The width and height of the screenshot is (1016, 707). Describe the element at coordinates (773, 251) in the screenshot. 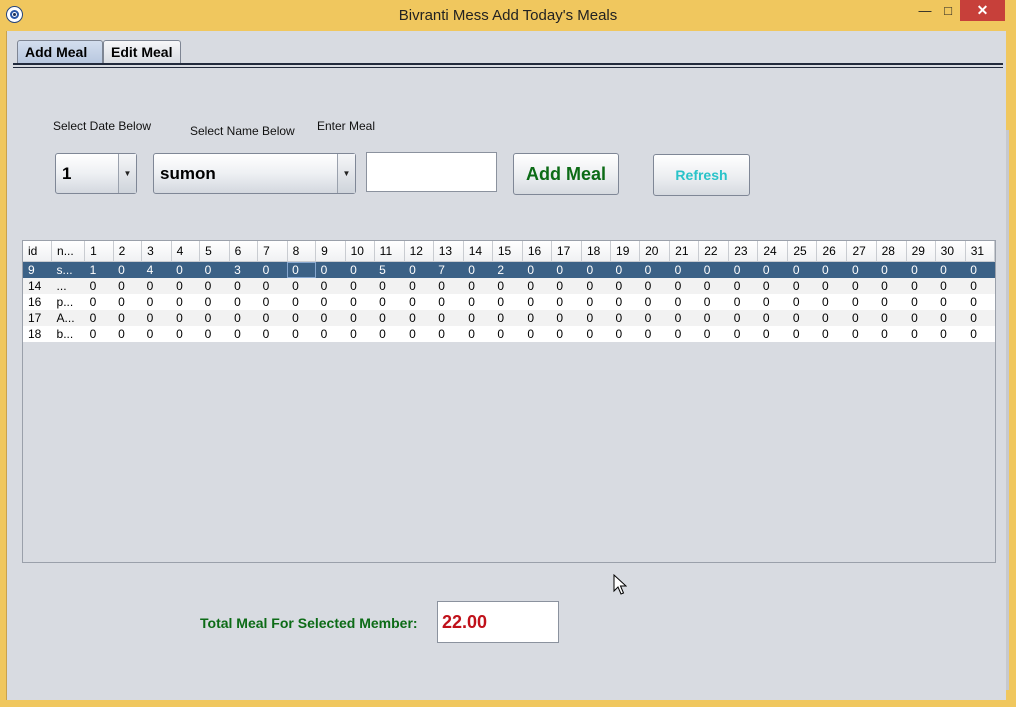

I see `column-header: 24` at that location.